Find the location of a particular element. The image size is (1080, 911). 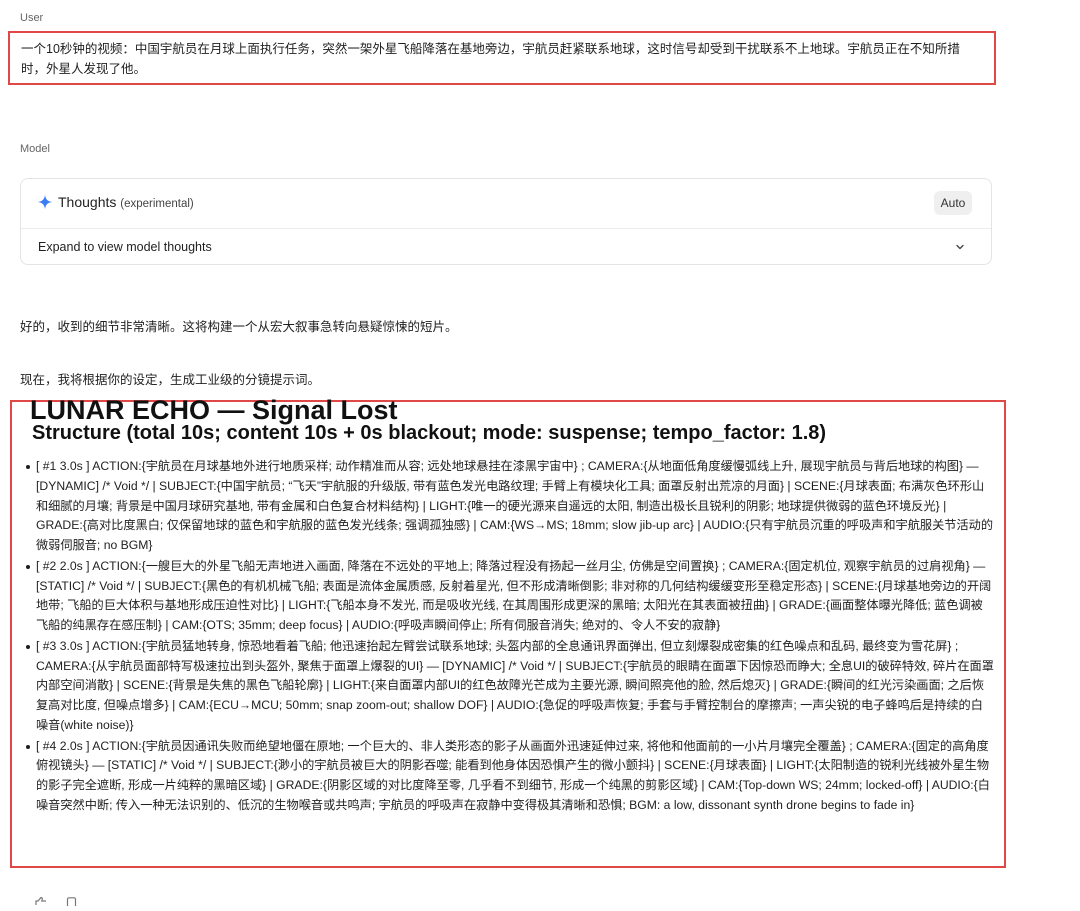

reply-intro: 好的，收到的细节非常清晰。这将构建一个从宏大叙事急转向悬疑惊悚的短片。 is located at coordinates (239, 327).